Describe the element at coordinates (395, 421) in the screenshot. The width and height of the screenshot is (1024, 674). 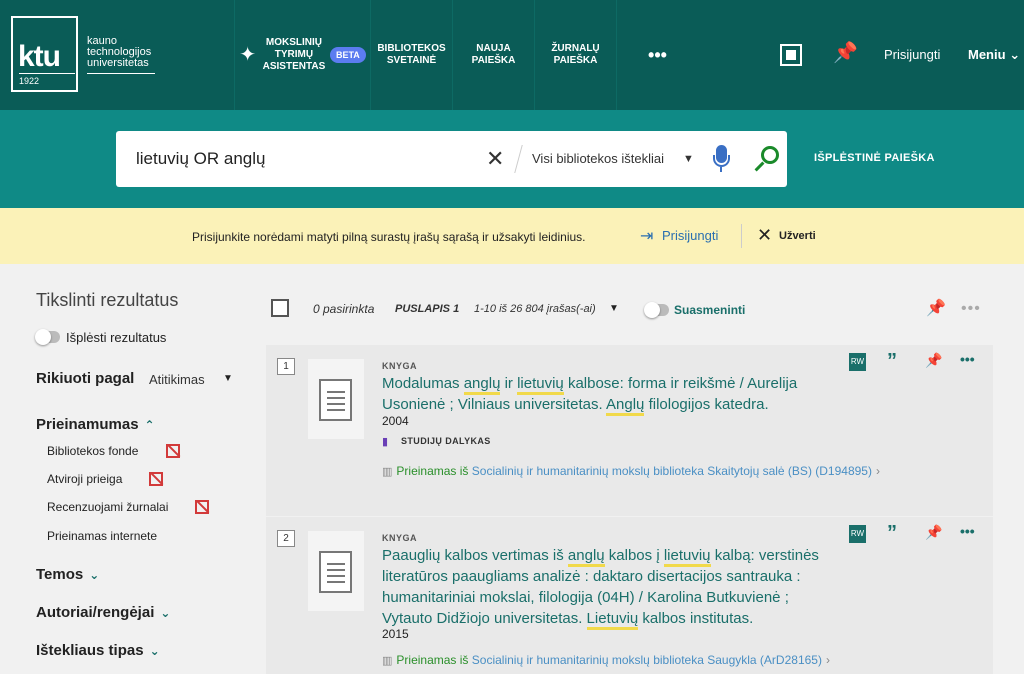
I see `result-year: 2004` at that location.